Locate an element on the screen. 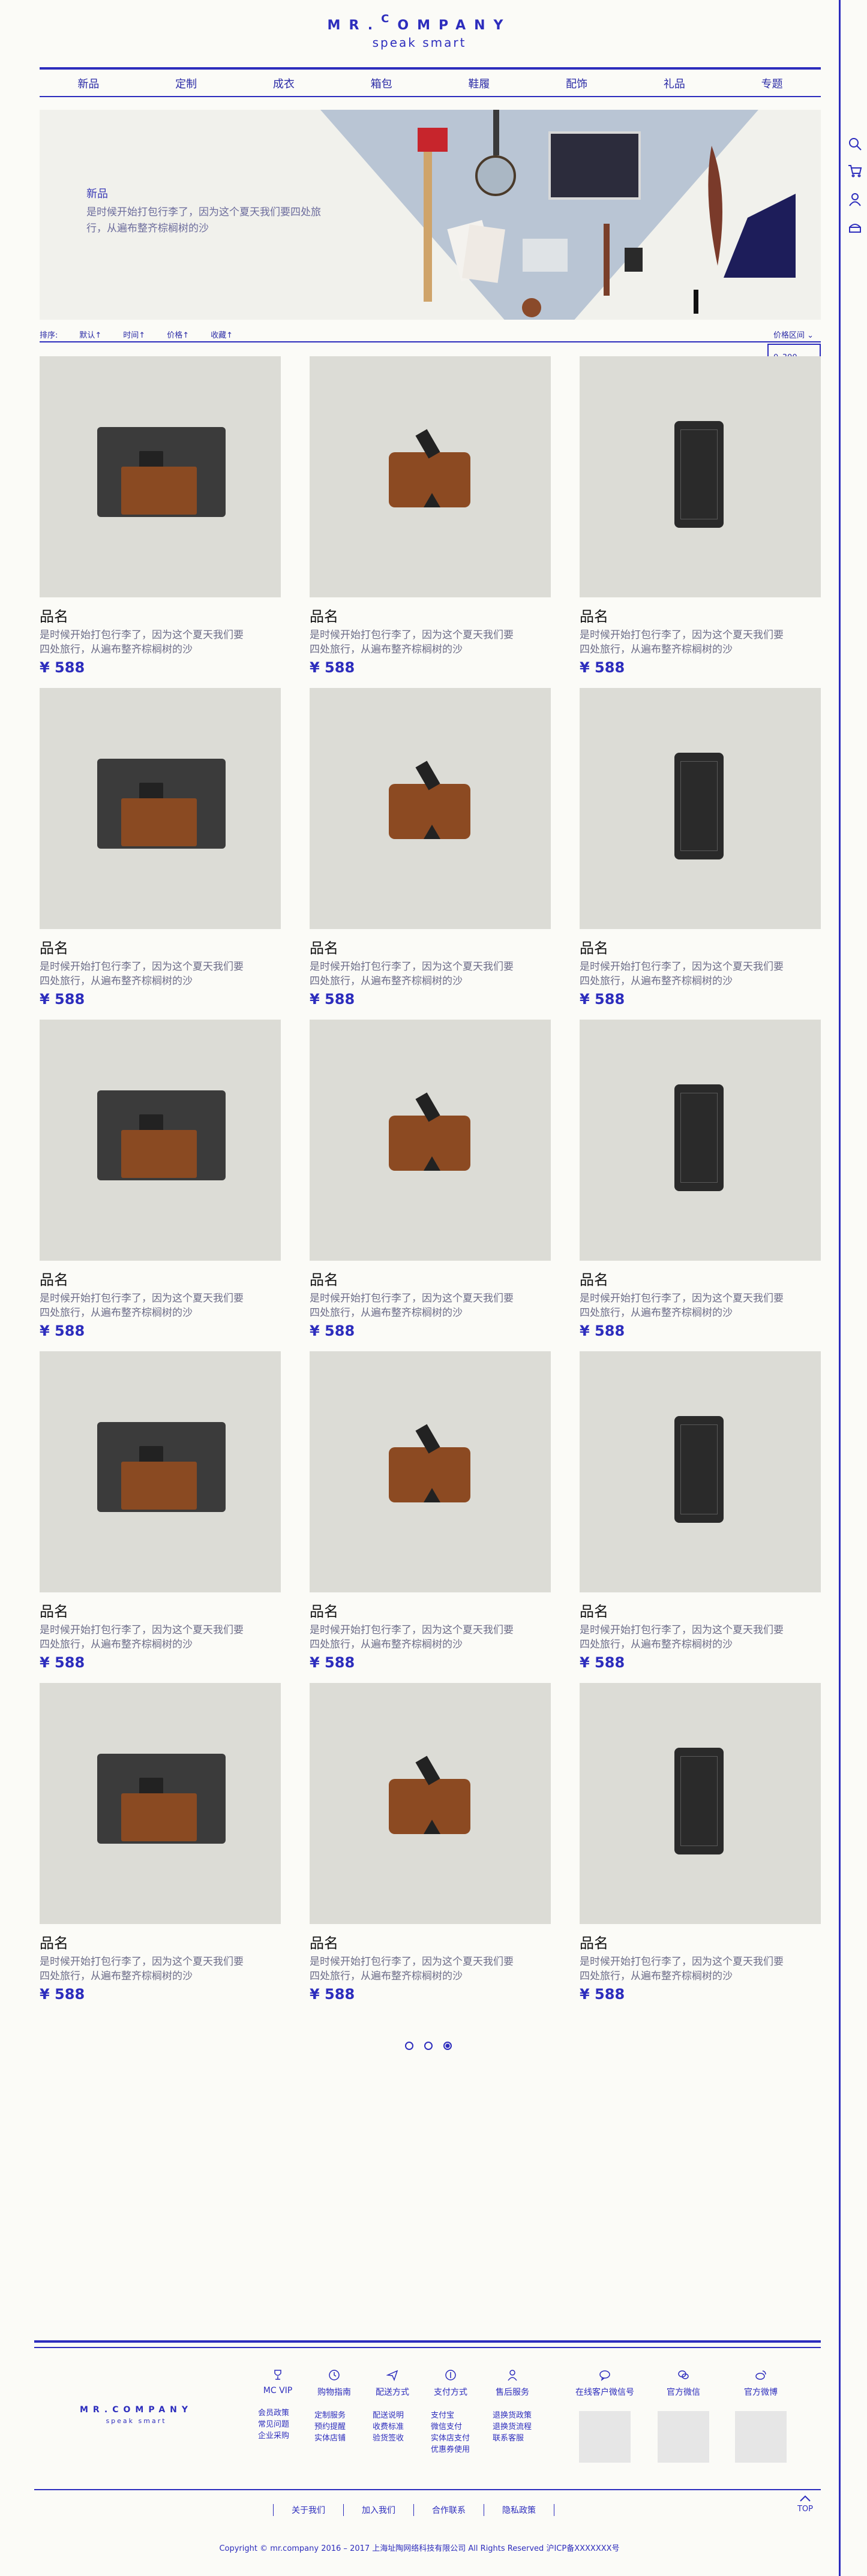 This screenshot has height=2576, width=867. footer-bottom-link: 合作联系 is located at coordinates (448, 2510).